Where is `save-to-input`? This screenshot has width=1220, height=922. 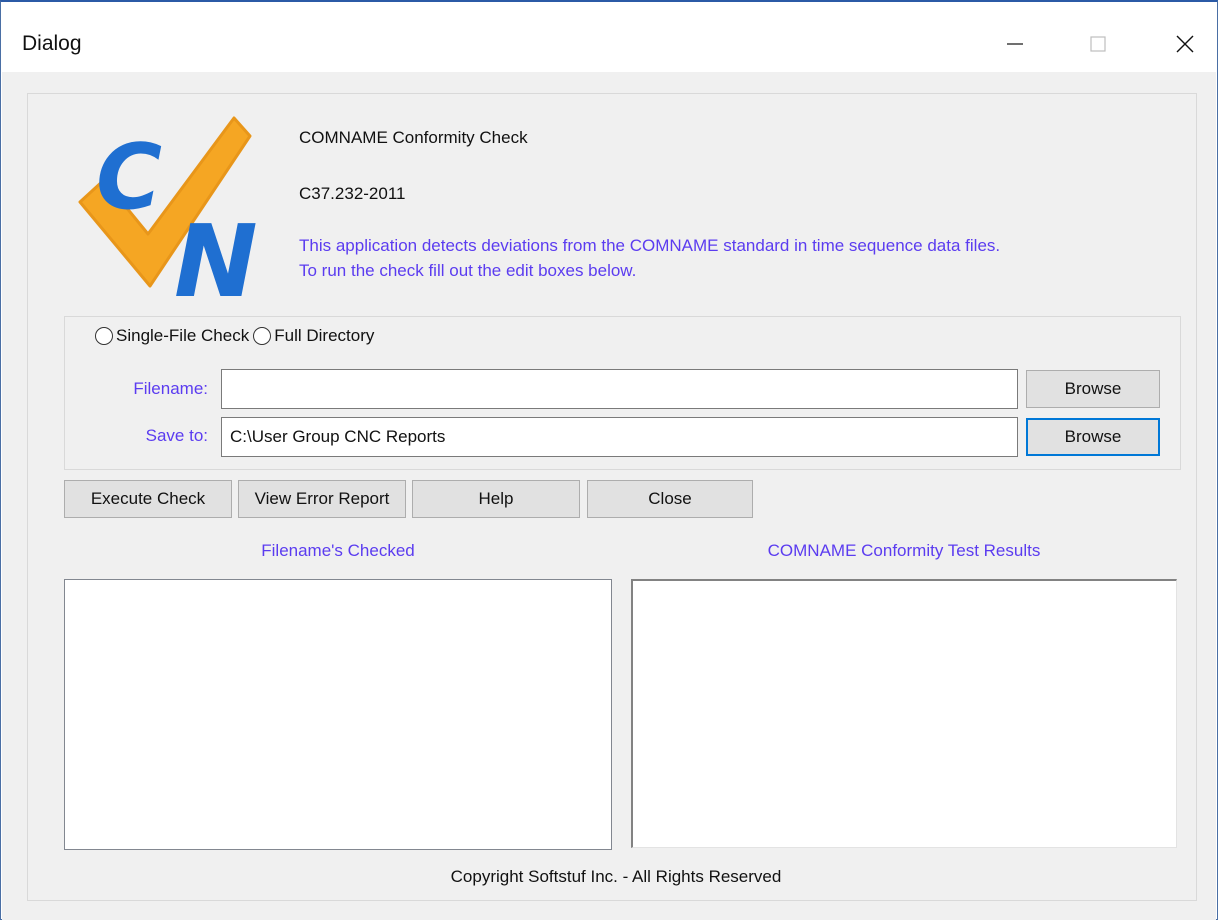
save-to-input is located at coordinates (619, 437).